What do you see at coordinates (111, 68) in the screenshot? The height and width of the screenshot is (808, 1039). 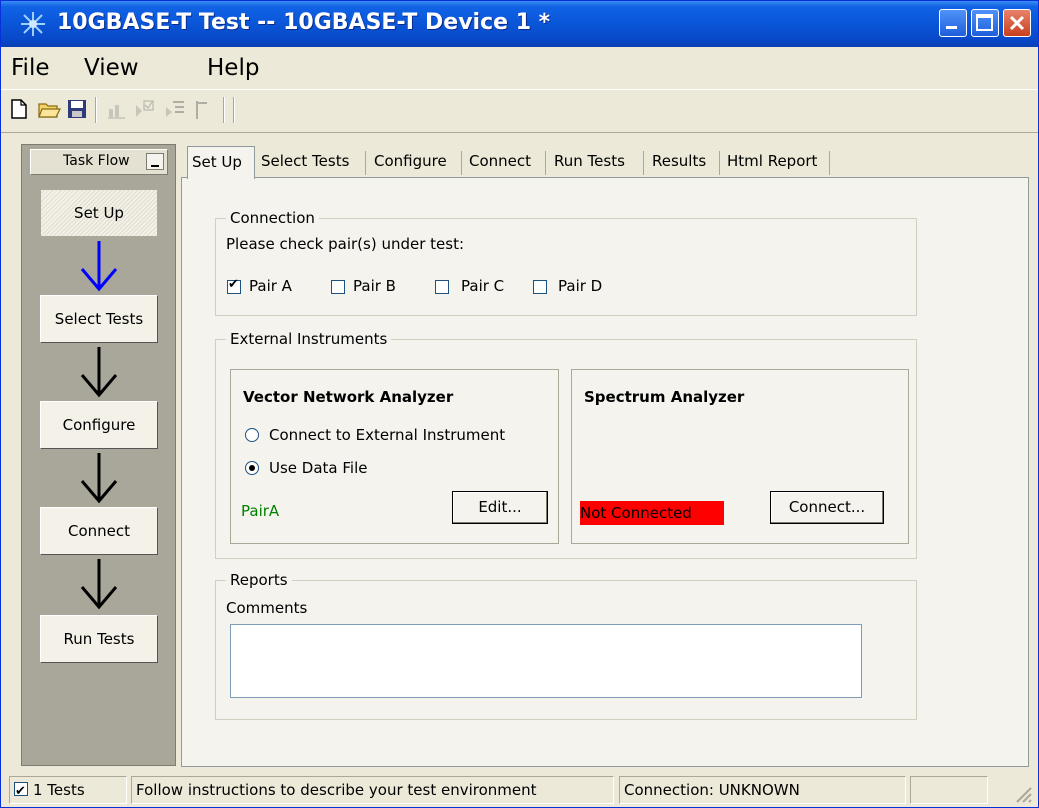 I see `menu-view: View` at bounding box center [111, 68].